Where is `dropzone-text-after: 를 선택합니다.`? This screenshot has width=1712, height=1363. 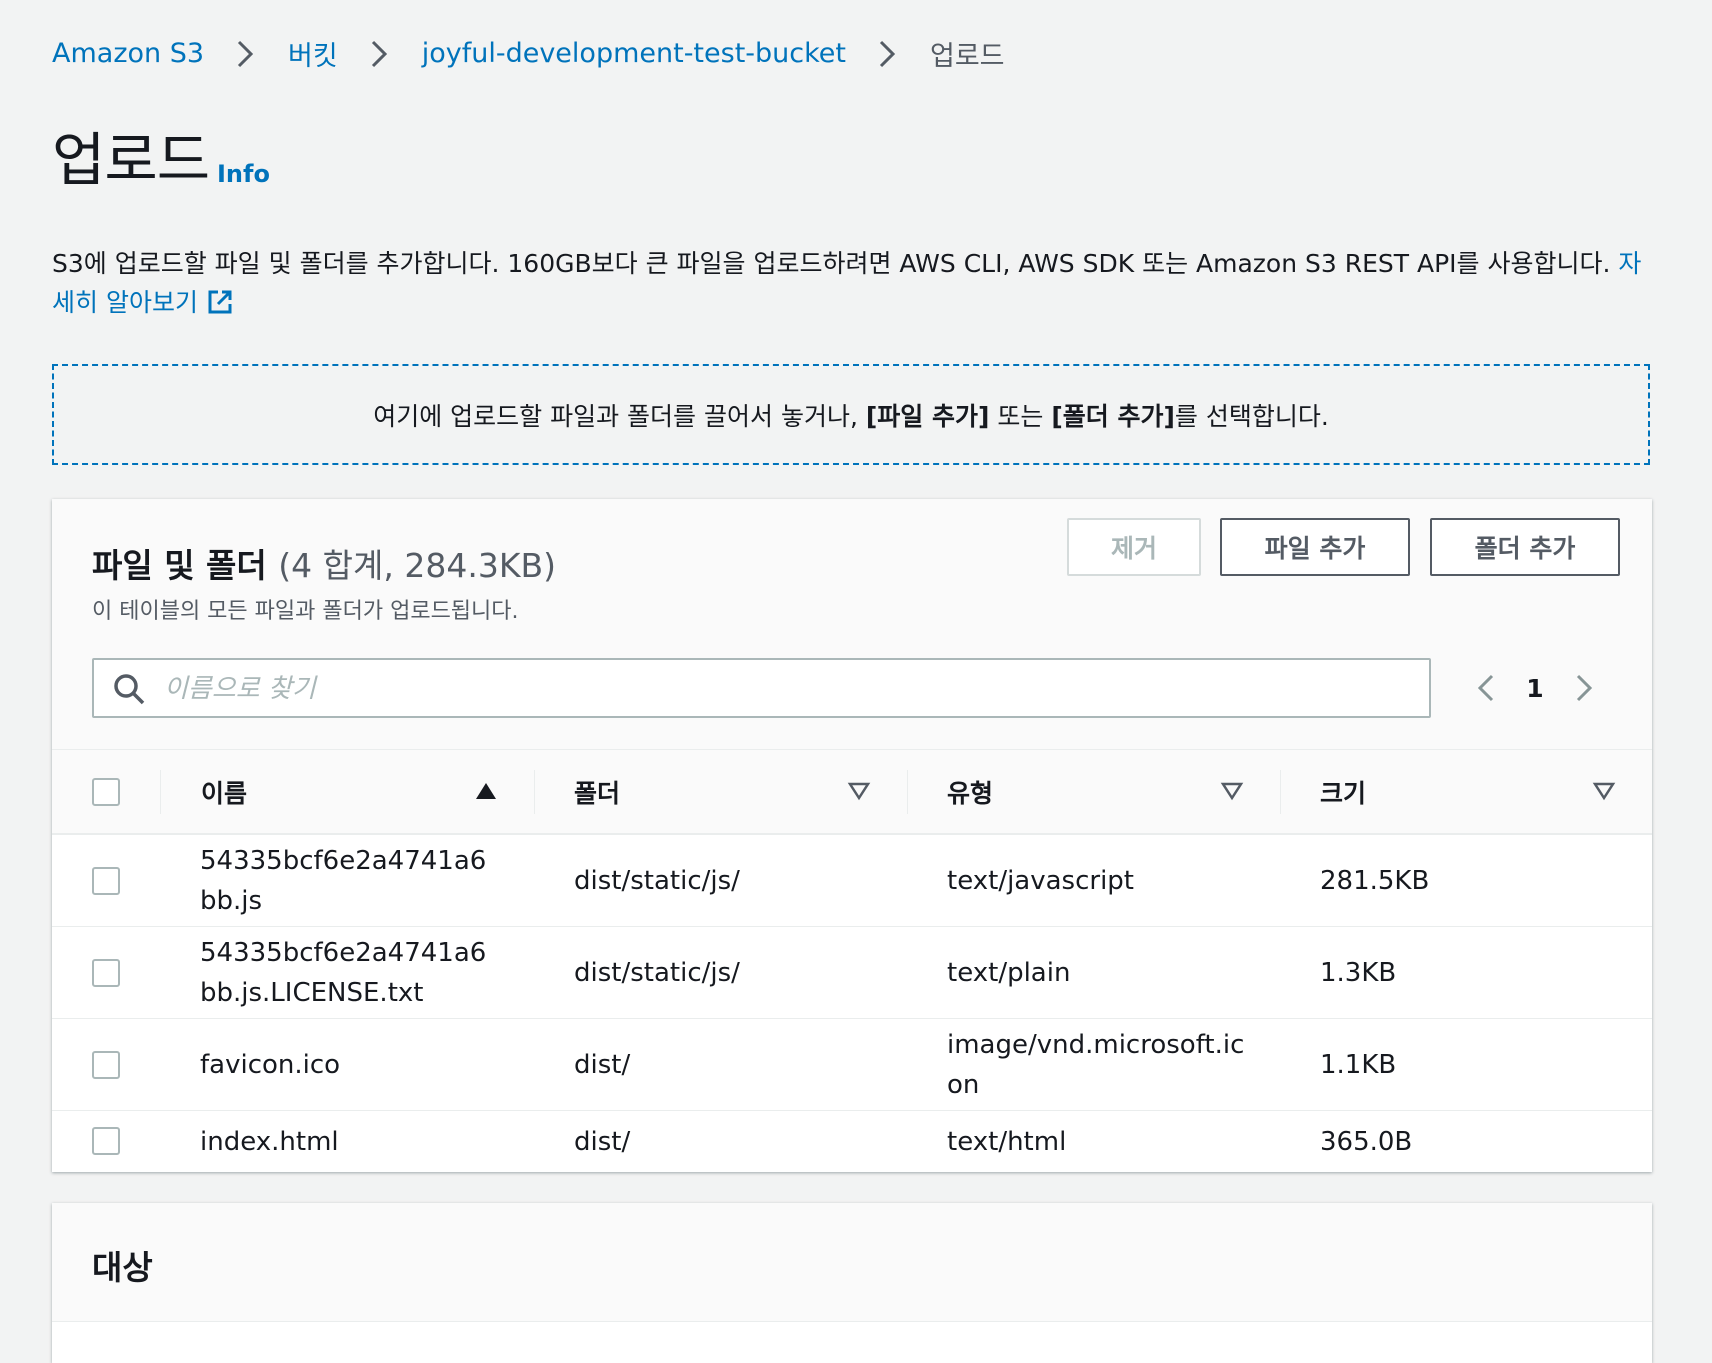 dropzone-text-after: 를 선택합니다. is located at coordinates (1251, 416).